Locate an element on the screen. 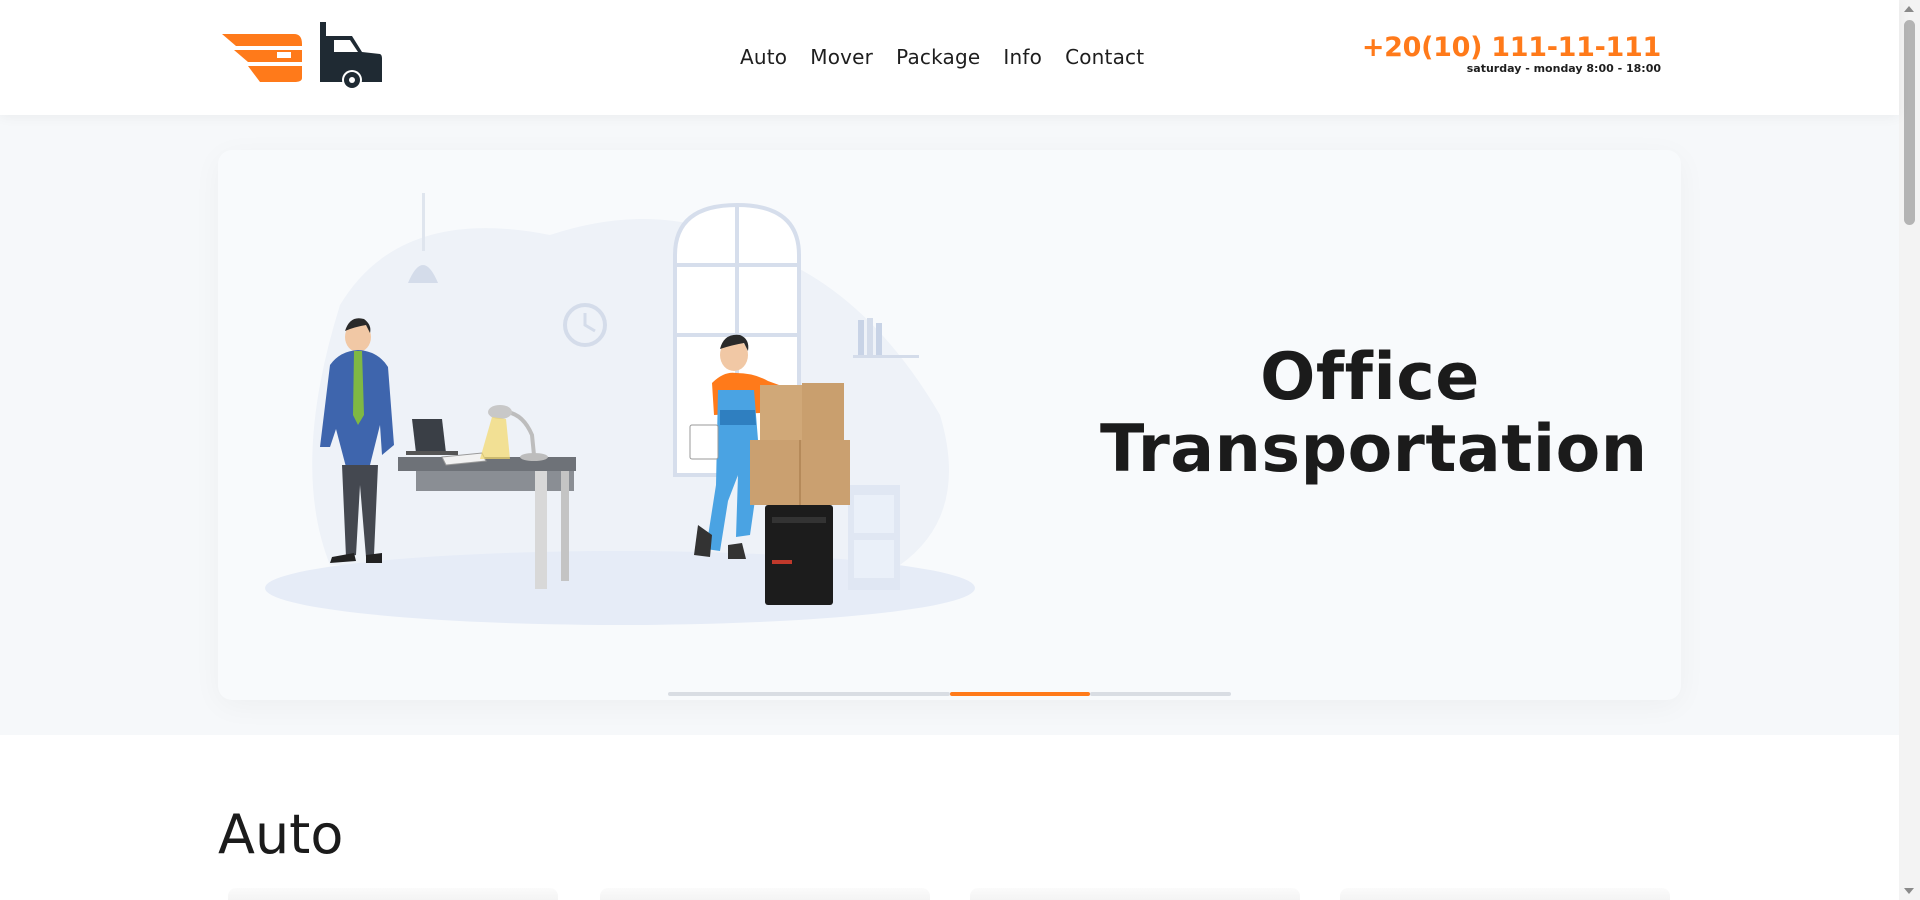 This screenshot has width=1920, height=900. slider-progress is located at coordinates (949, 694).